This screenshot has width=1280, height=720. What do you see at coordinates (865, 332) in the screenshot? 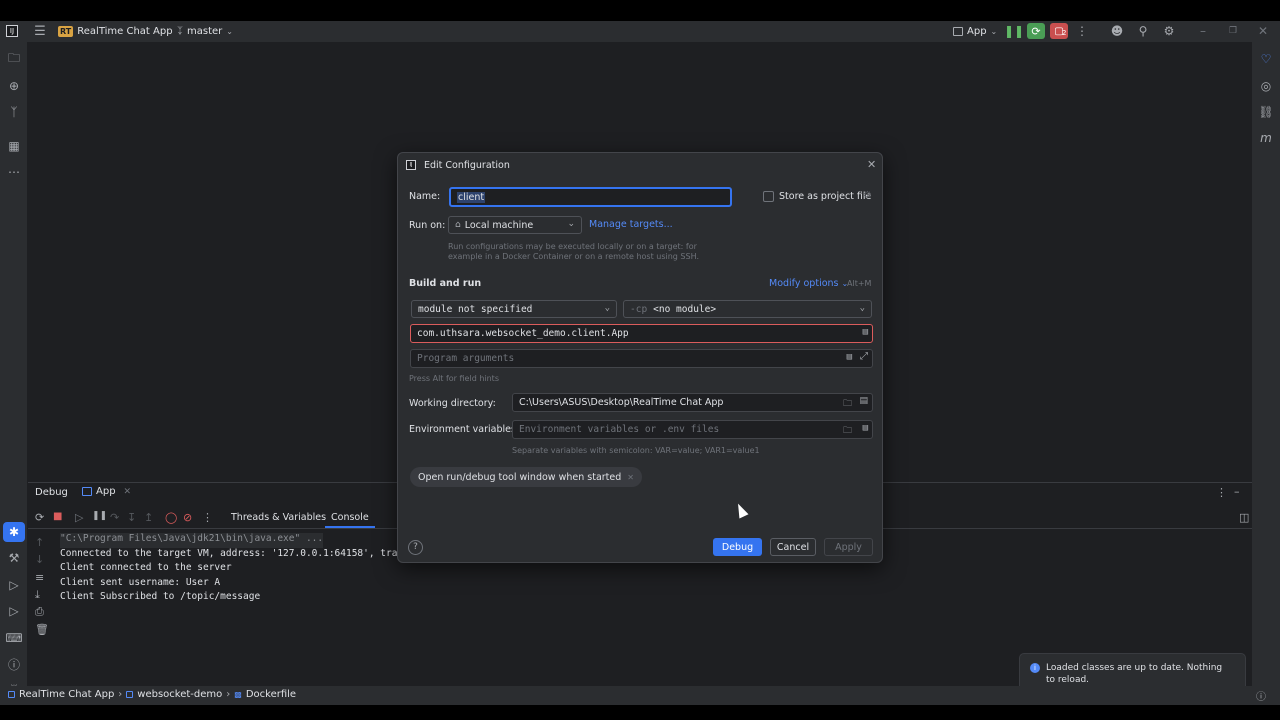
I see `browse-file-icon: ▤` at bounding box center [865, 332].